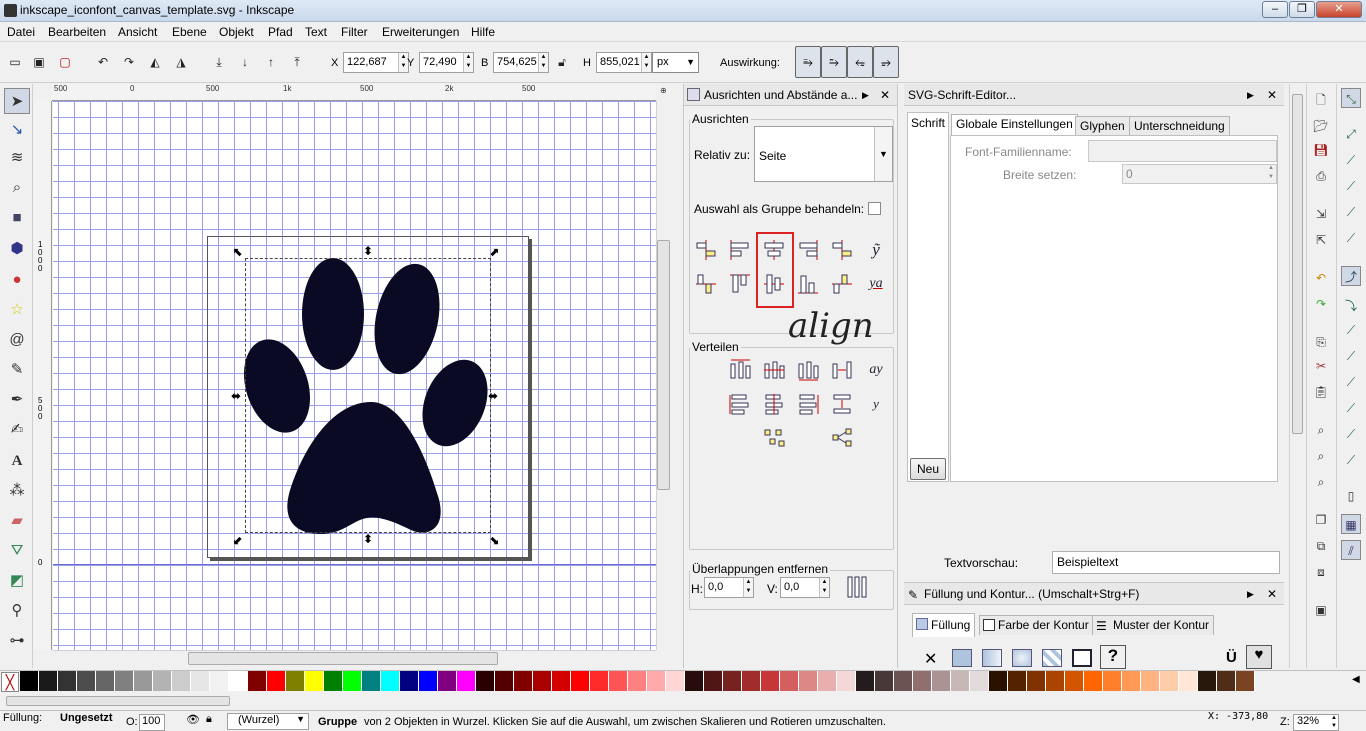  Describe the element at coordinates (823, 154) in the screenshot. I see `relativ-select: Seite ▼` at that location.